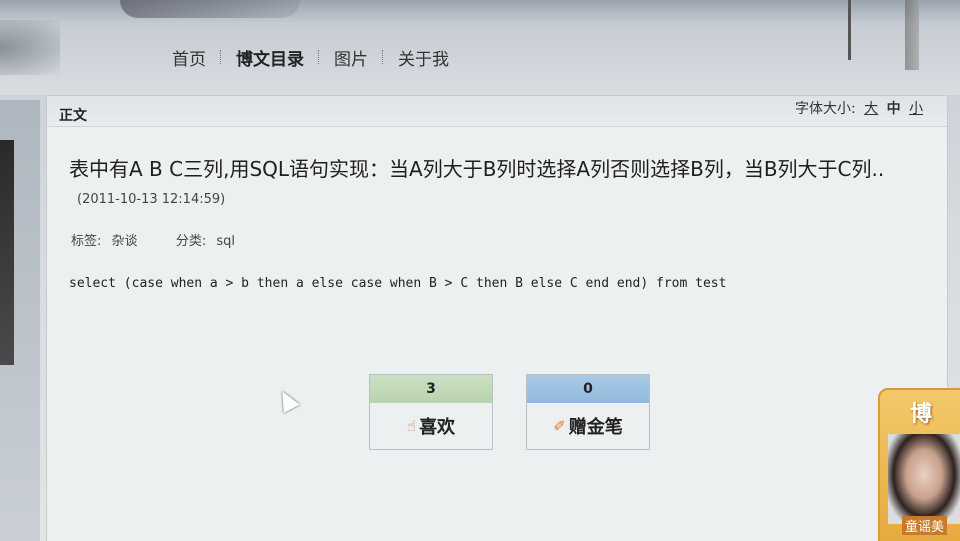  I want to click on like-count: 3, so click(431, 389).